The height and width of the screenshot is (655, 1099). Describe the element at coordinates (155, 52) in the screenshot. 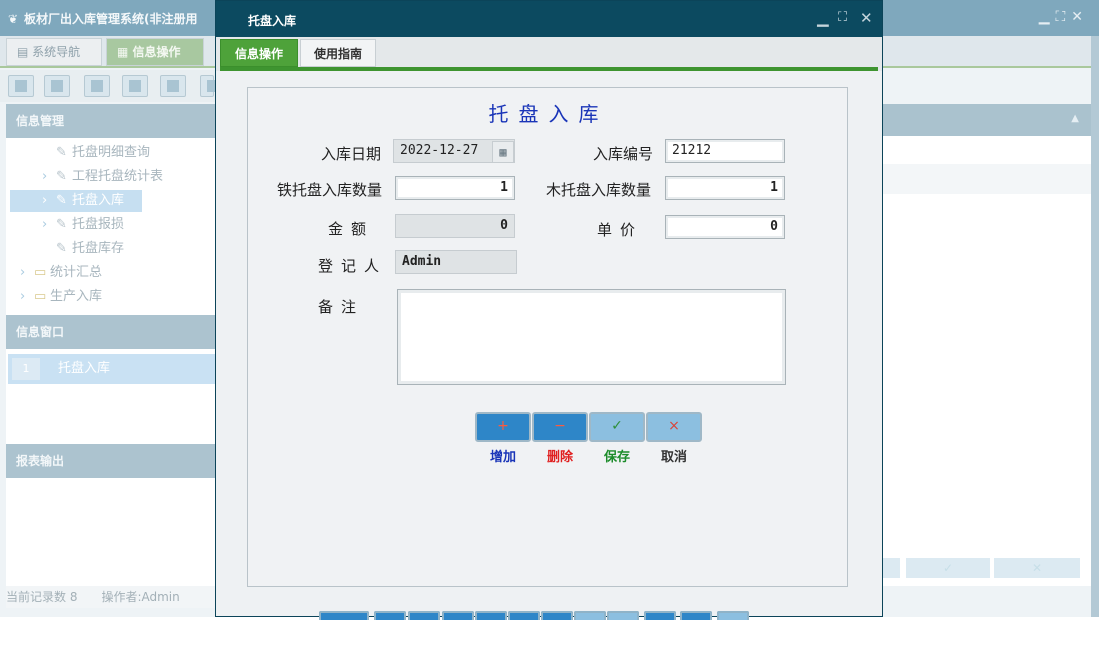

I see `tab-info-operation: ▦ 信息操作` at that location.